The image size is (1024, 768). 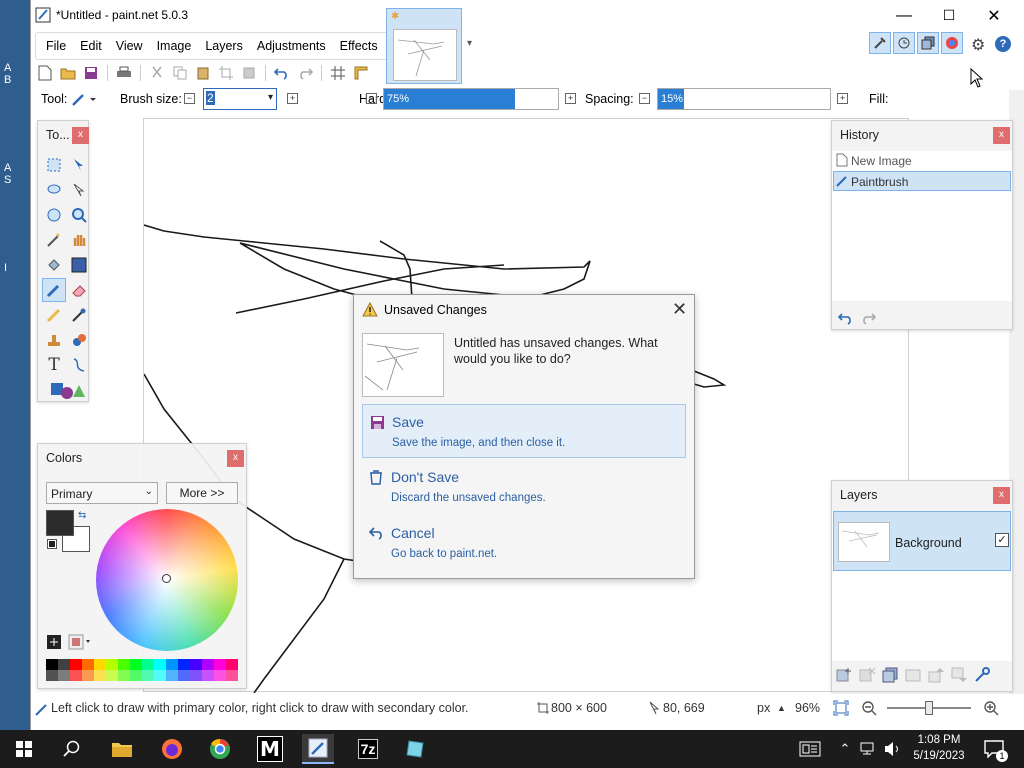 What do you see at coordinates (994, 15) in the screenshot?
I see `close-button: ✕` at bounding box center [994, 15].